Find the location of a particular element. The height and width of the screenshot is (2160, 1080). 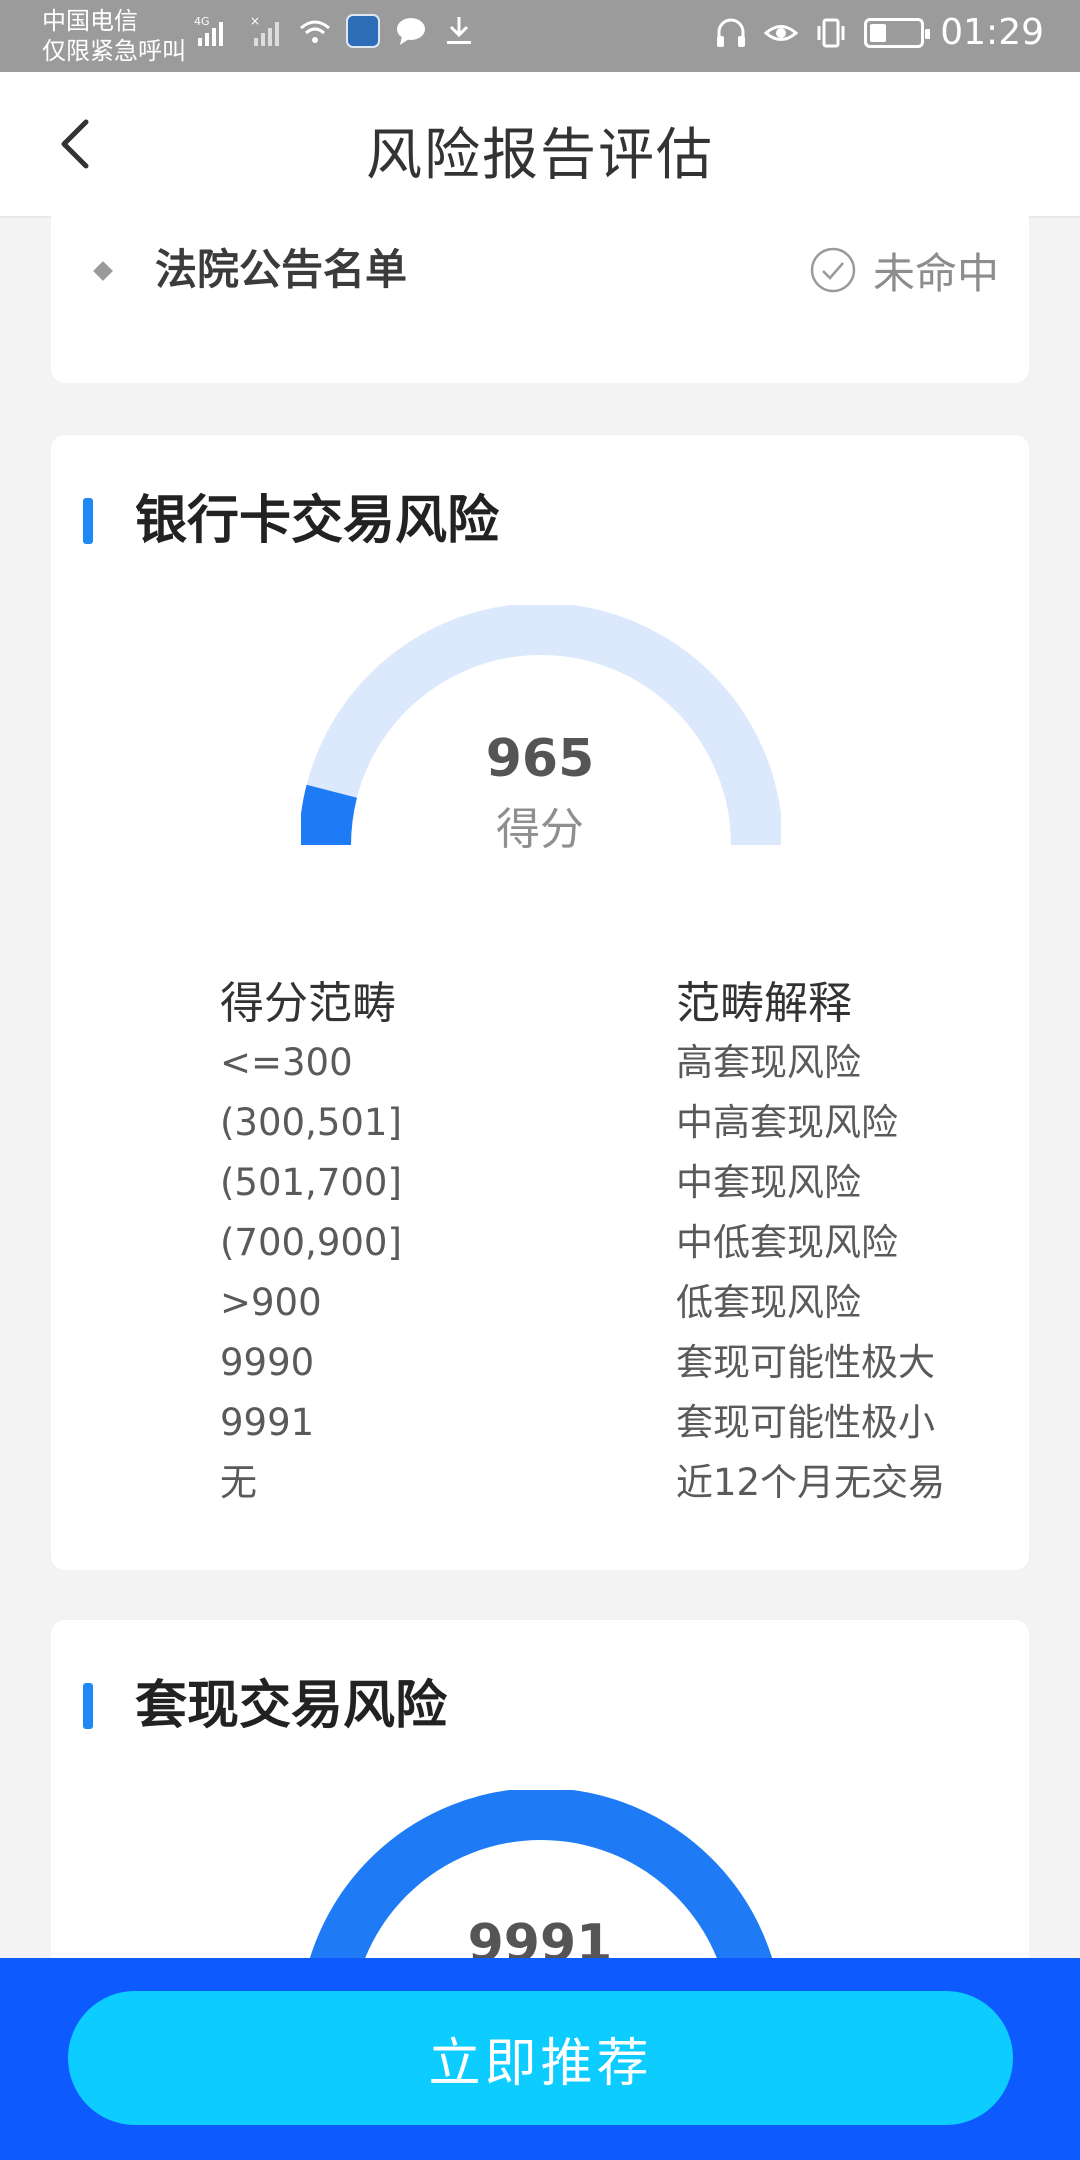

bank-card-risk-score: 965 is located at coordinates (540, 759).